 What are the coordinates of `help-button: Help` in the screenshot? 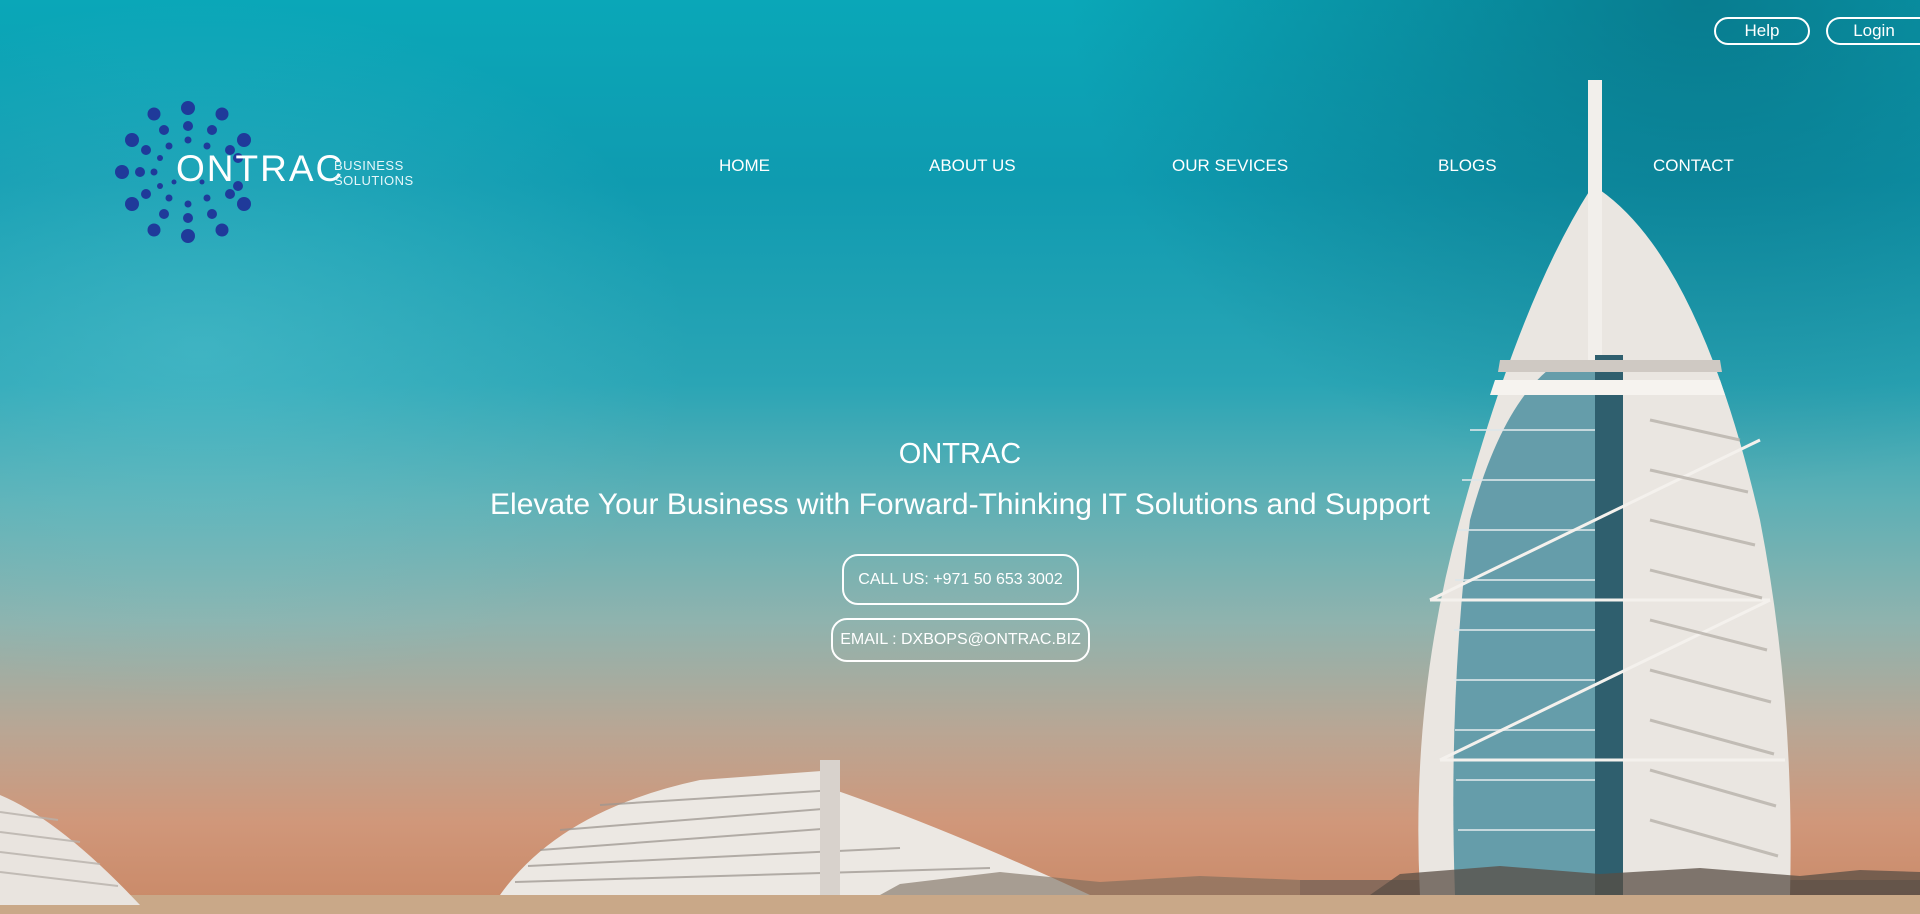 It's located at (1762, 31).